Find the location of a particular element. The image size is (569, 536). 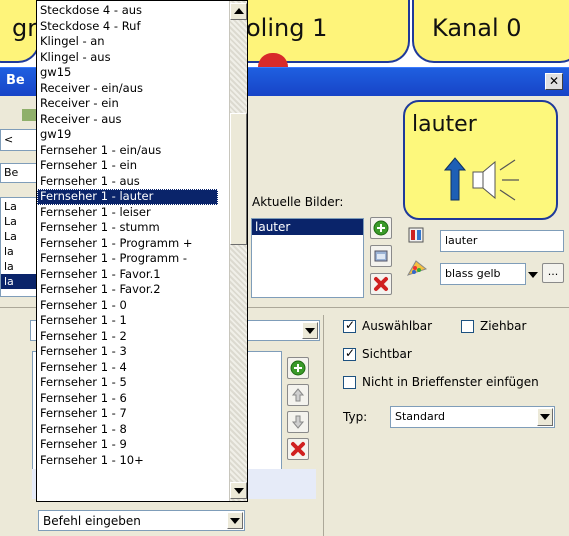

tab-kanal: Kanal 0 is located at coordinates (490, 31).